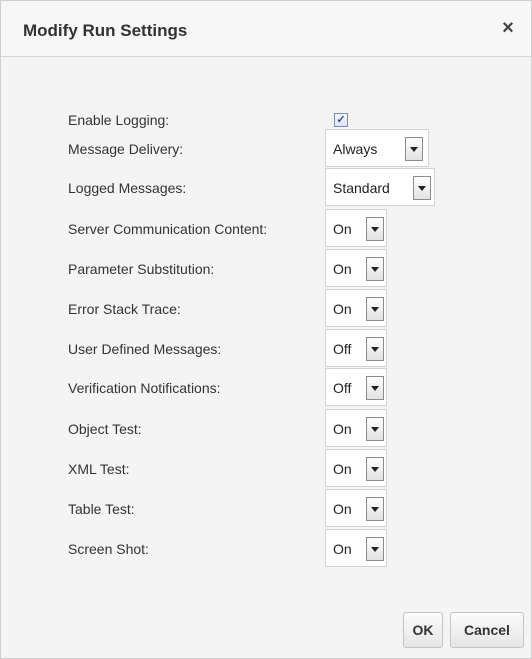 The width and height of the screenshot is (532, 659). What do you see at coordinates (356, 387) in the screenshot?
I see `verification-notifications-select: Off` at bounding box center [356, 387].